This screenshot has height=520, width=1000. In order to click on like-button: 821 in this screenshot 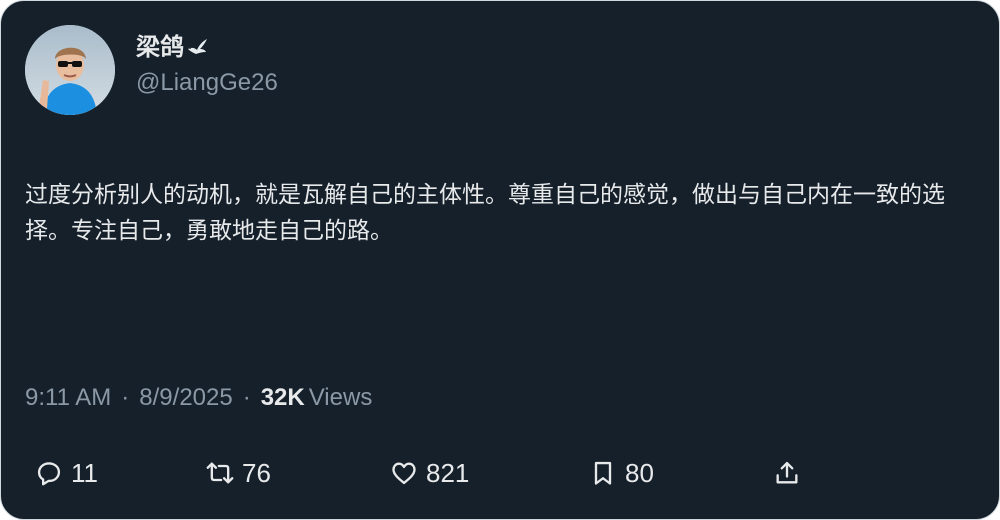, I will do `click(429, 473)`.